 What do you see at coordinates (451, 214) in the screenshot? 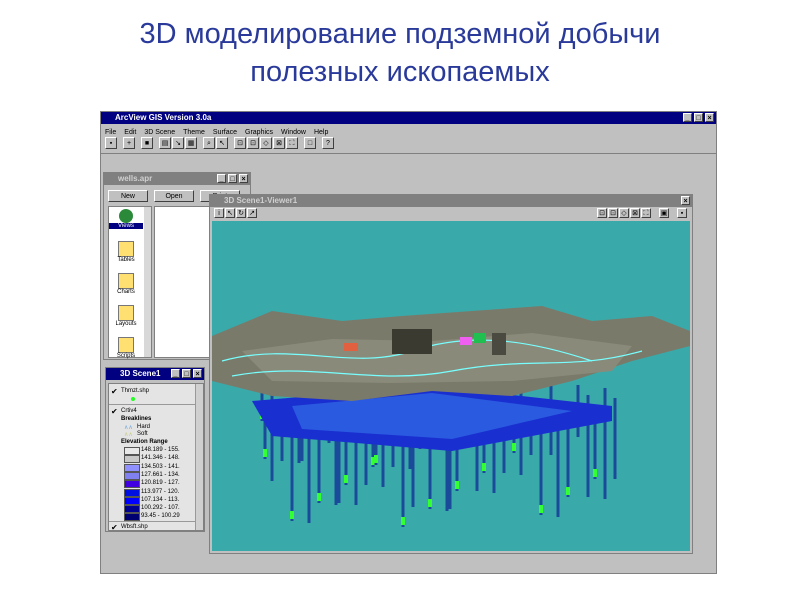
I see `viewer-toolbar: i ↖ ↻ ↗ ⊡ ⊡ ◇ ⊠ ⛶ ▣ ▪` at bounding box center [451, 214].